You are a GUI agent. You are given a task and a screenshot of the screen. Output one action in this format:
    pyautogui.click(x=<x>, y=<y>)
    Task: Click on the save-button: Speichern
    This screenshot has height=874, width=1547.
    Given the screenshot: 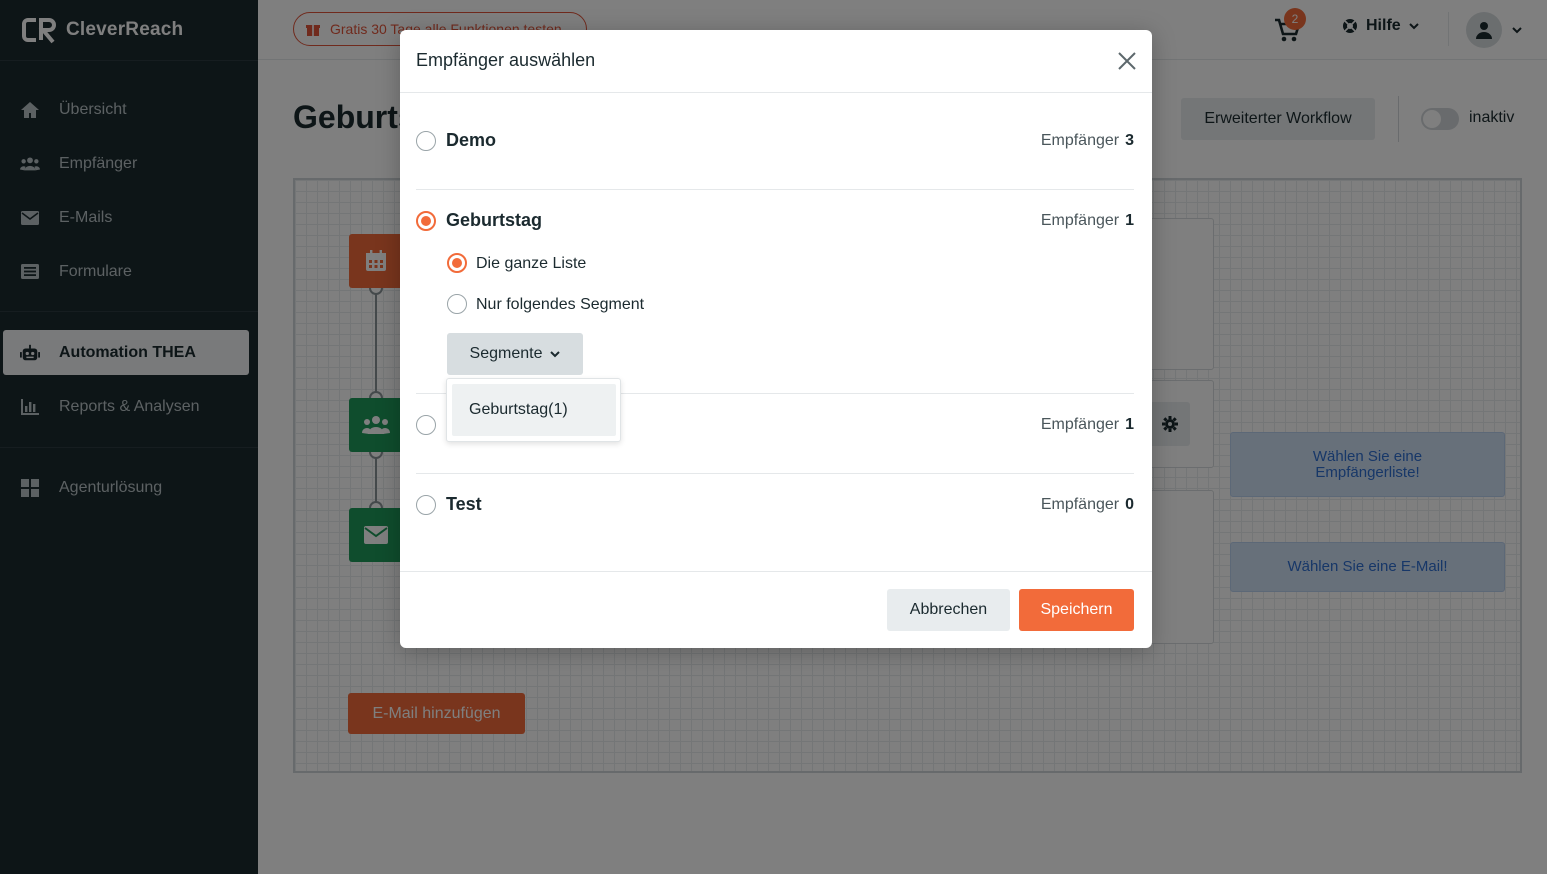 What is the action you would take?
    pyautogui.click(x=1076, y=610)
    